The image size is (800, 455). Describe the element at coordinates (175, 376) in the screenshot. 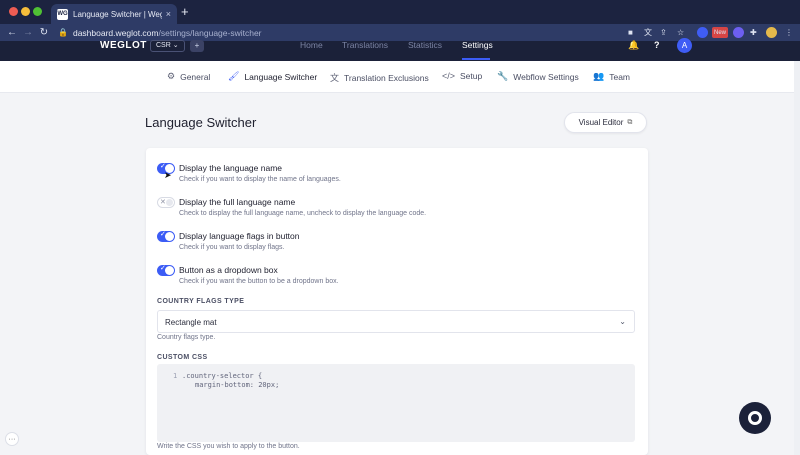

I see `line-number: 1` at that location.